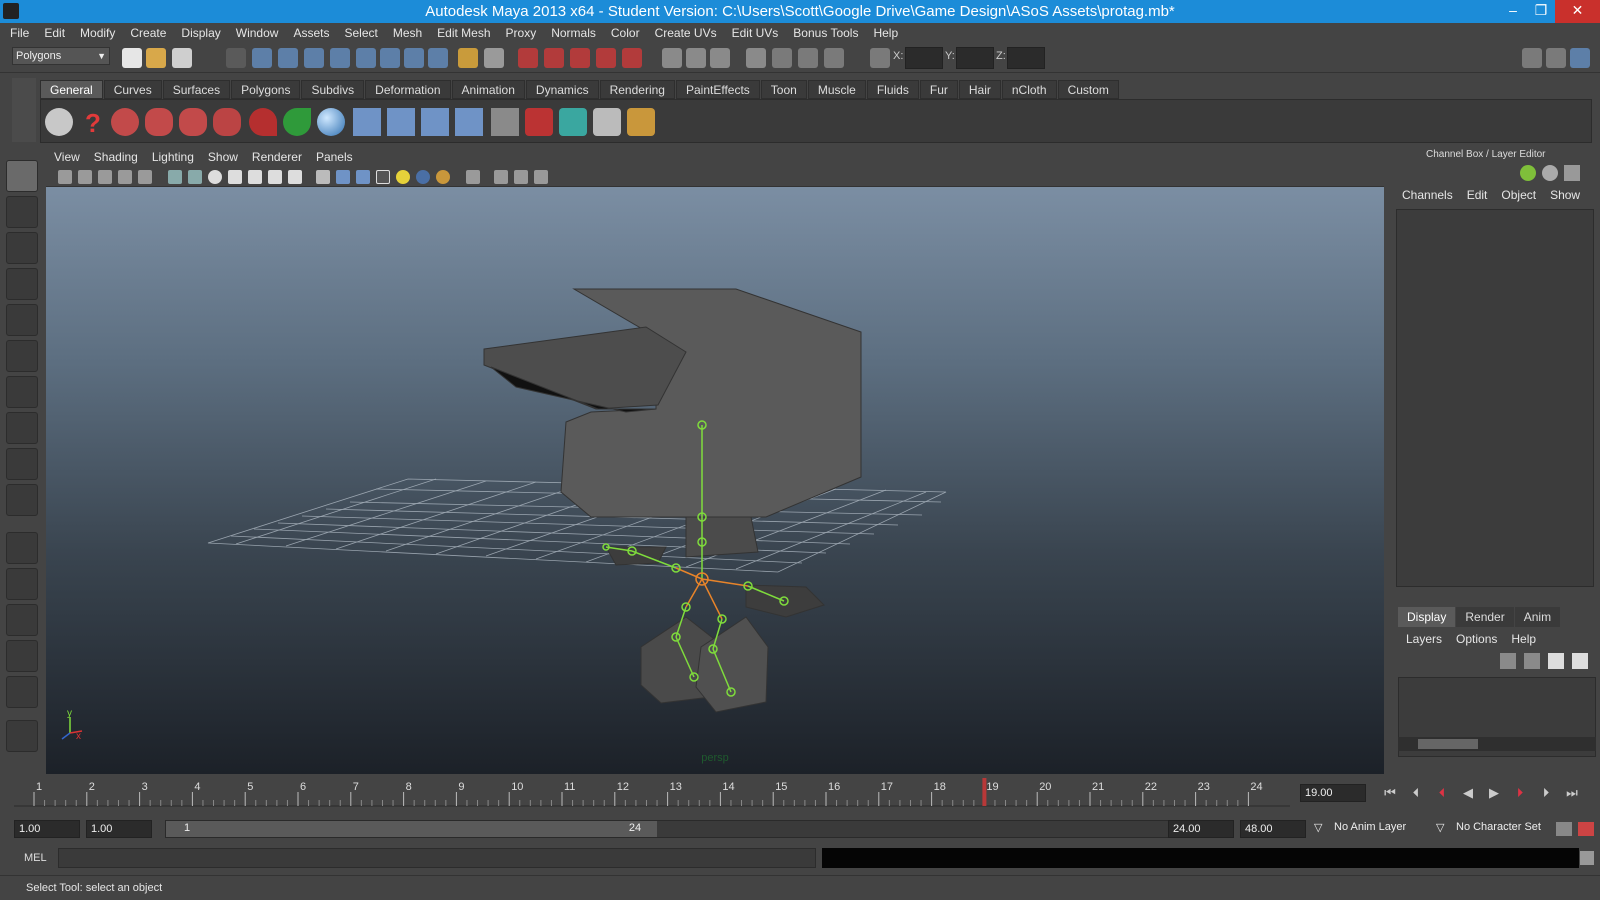 The image size is (1600, 900). Describe the element at coordinates (97, 33) in the screenshot. I see `menu-modify: Modify` at that location.